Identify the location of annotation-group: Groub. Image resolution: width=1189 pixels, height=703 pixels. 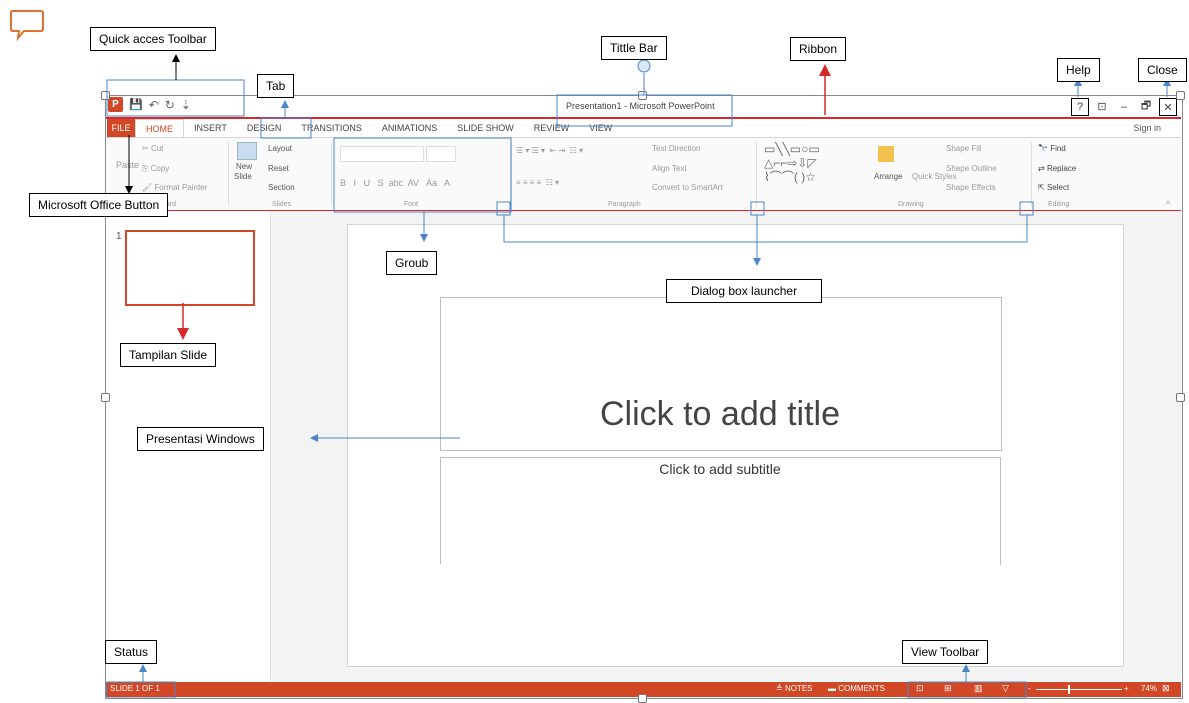
(412, 263).